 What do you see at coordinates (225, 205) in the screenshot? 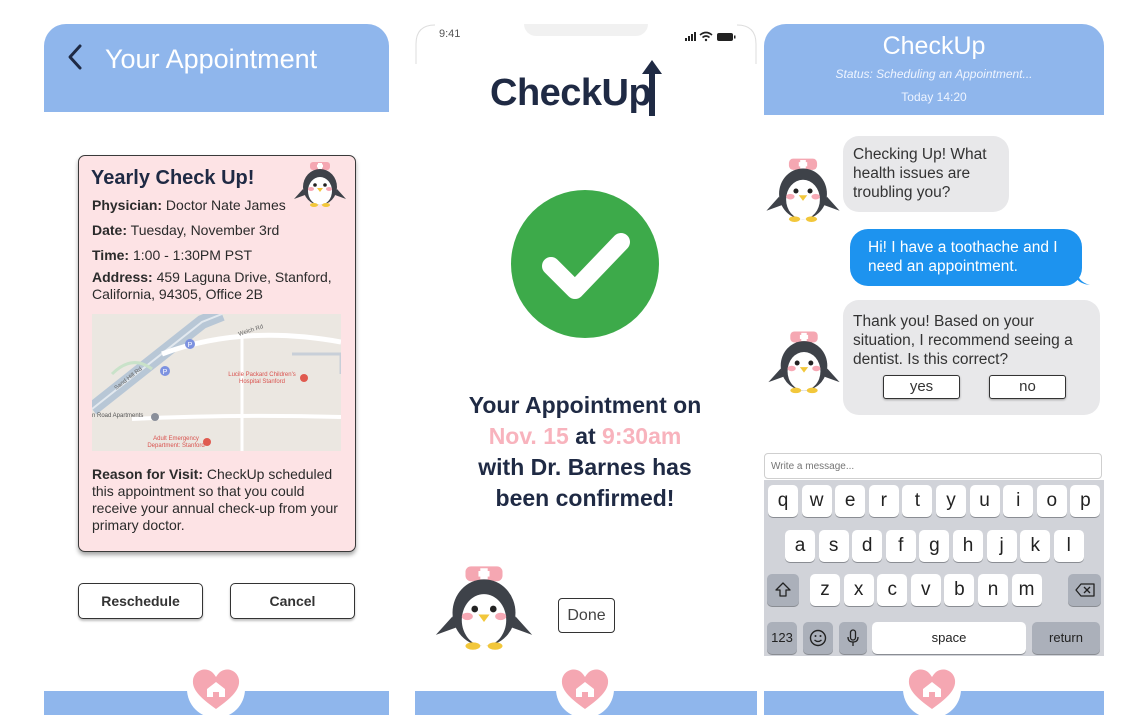
I see `physician-value: Doctor Nate James` at bounding box center [225, 205].